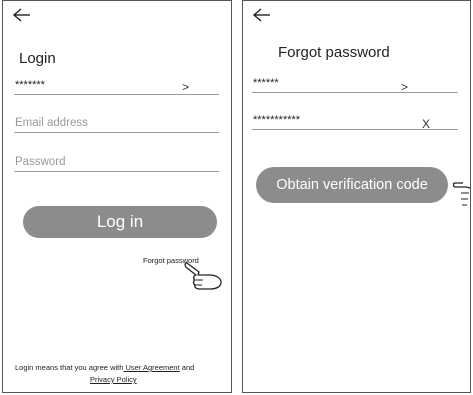 Image resolution: width=473 pixels, height=395 pixels. I want to click on account-field: ****** >, so click(355, 84).